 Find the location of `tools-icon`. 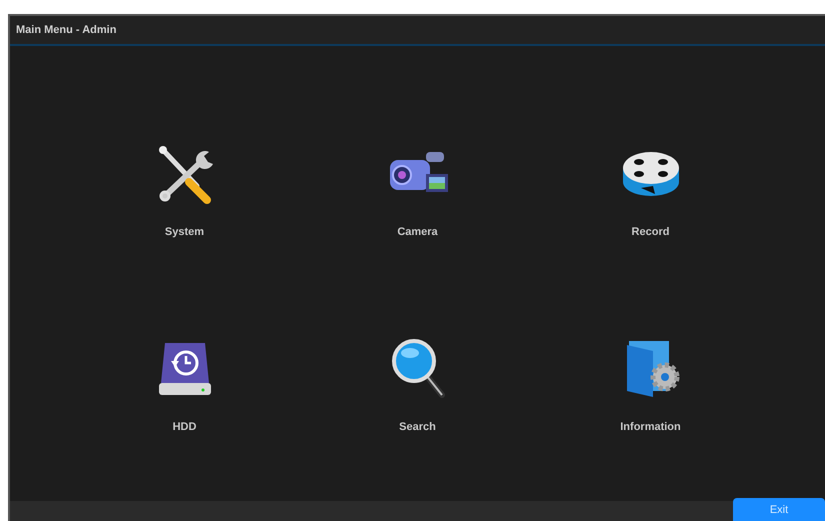

tools-icon is located at coordinates (185, 175).